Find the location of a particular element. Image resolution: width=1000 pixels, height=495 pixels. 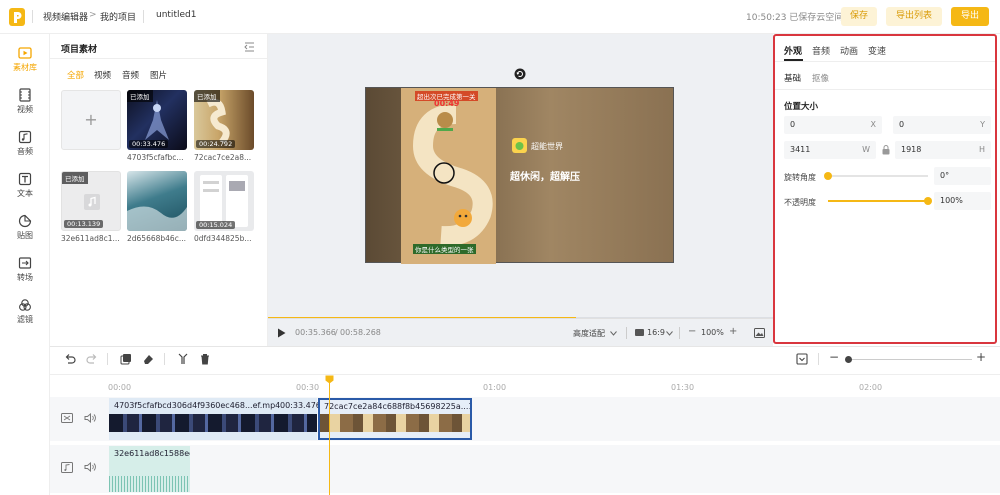

sidebar-item-sticker: 贴图 is located at coordinates (25, 229).